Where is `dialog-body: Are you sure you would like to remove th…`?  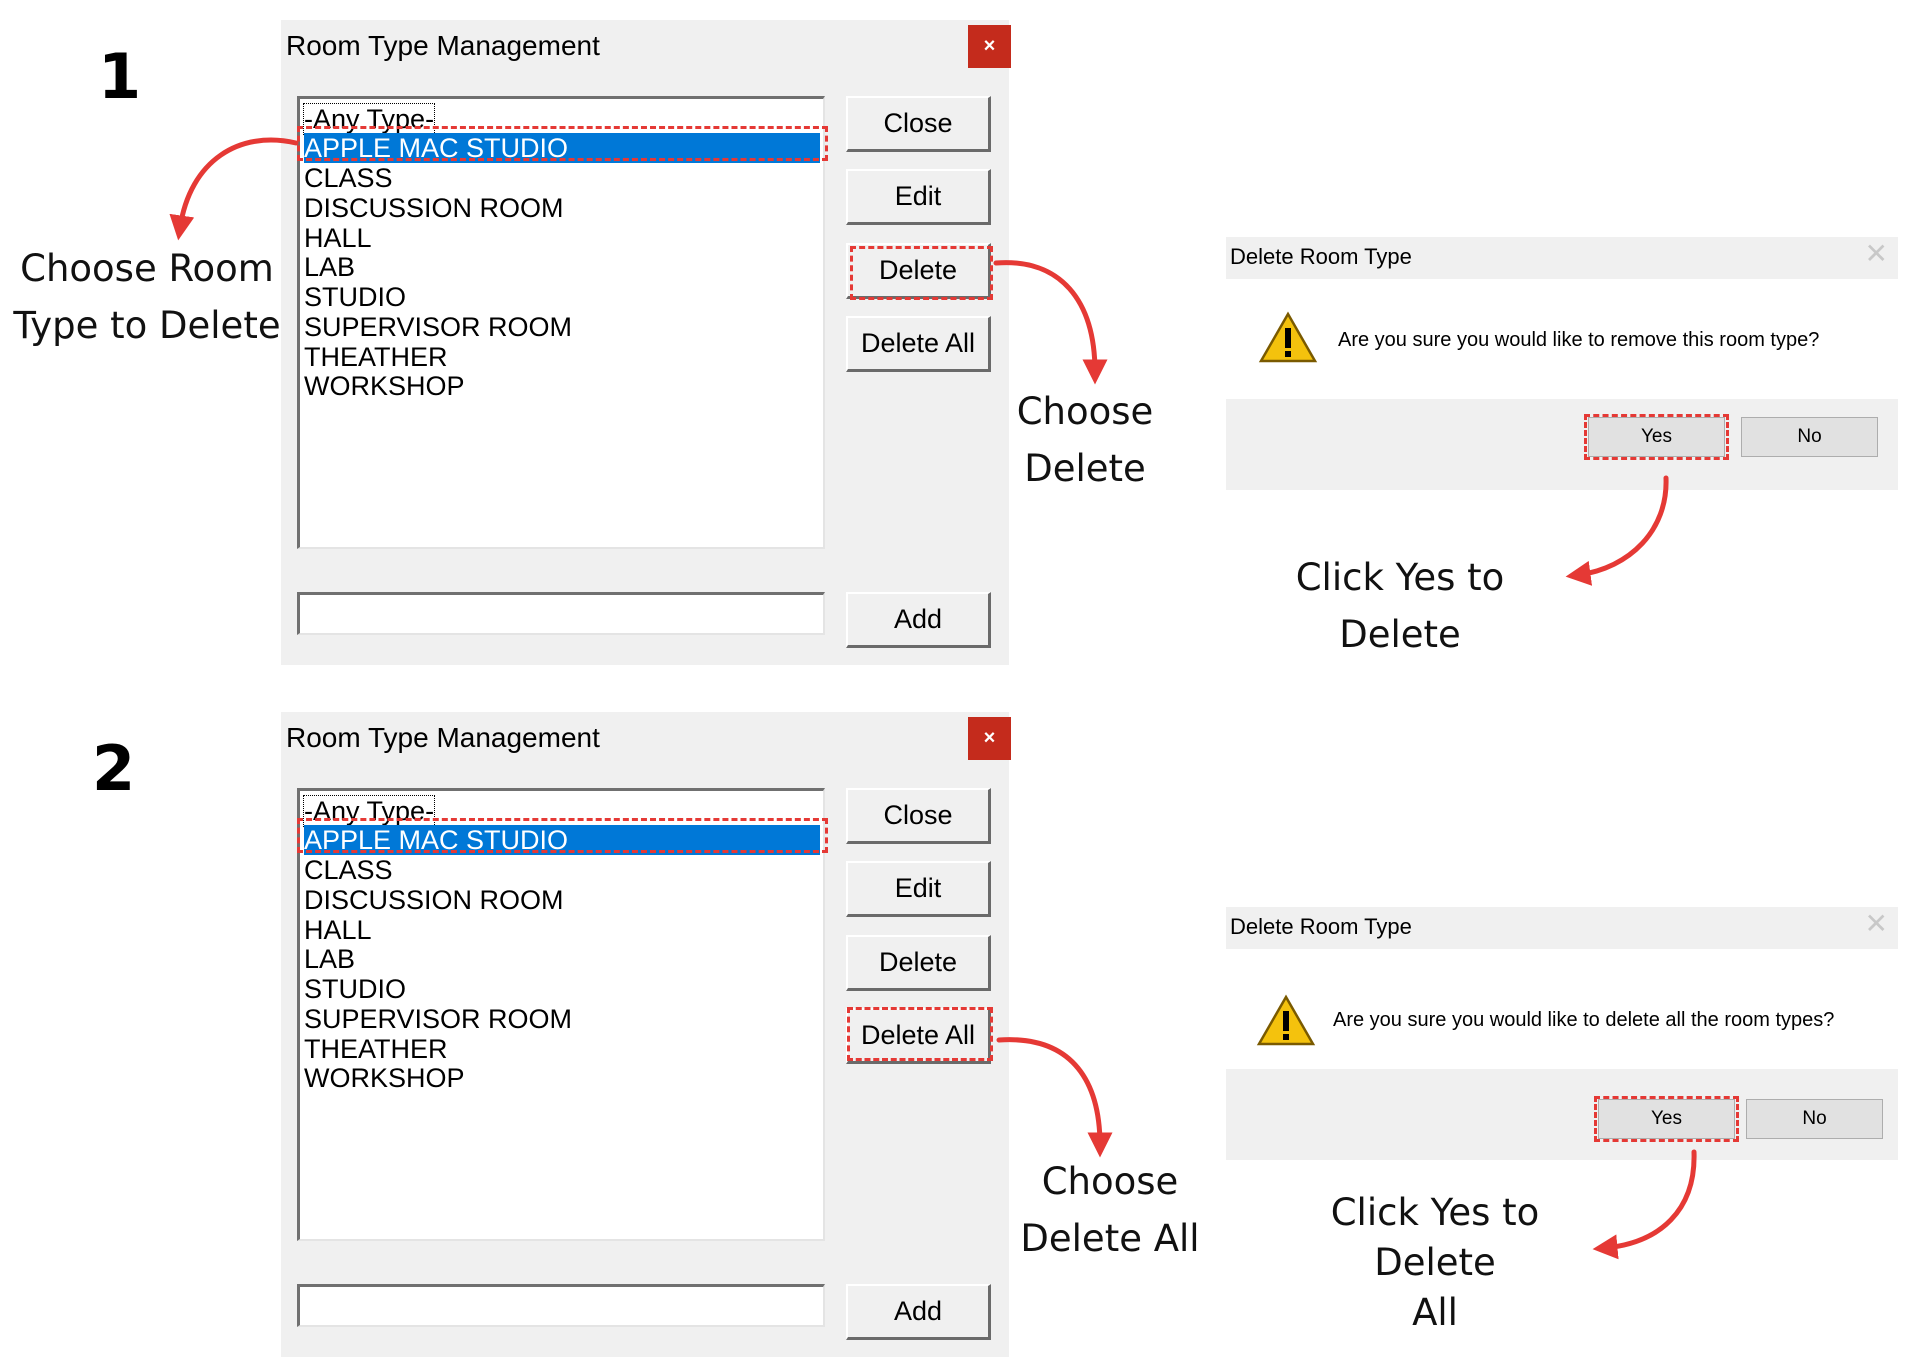 dialog-body: Are you sure you would like to remove th… is located at coordinates (1562, 339).